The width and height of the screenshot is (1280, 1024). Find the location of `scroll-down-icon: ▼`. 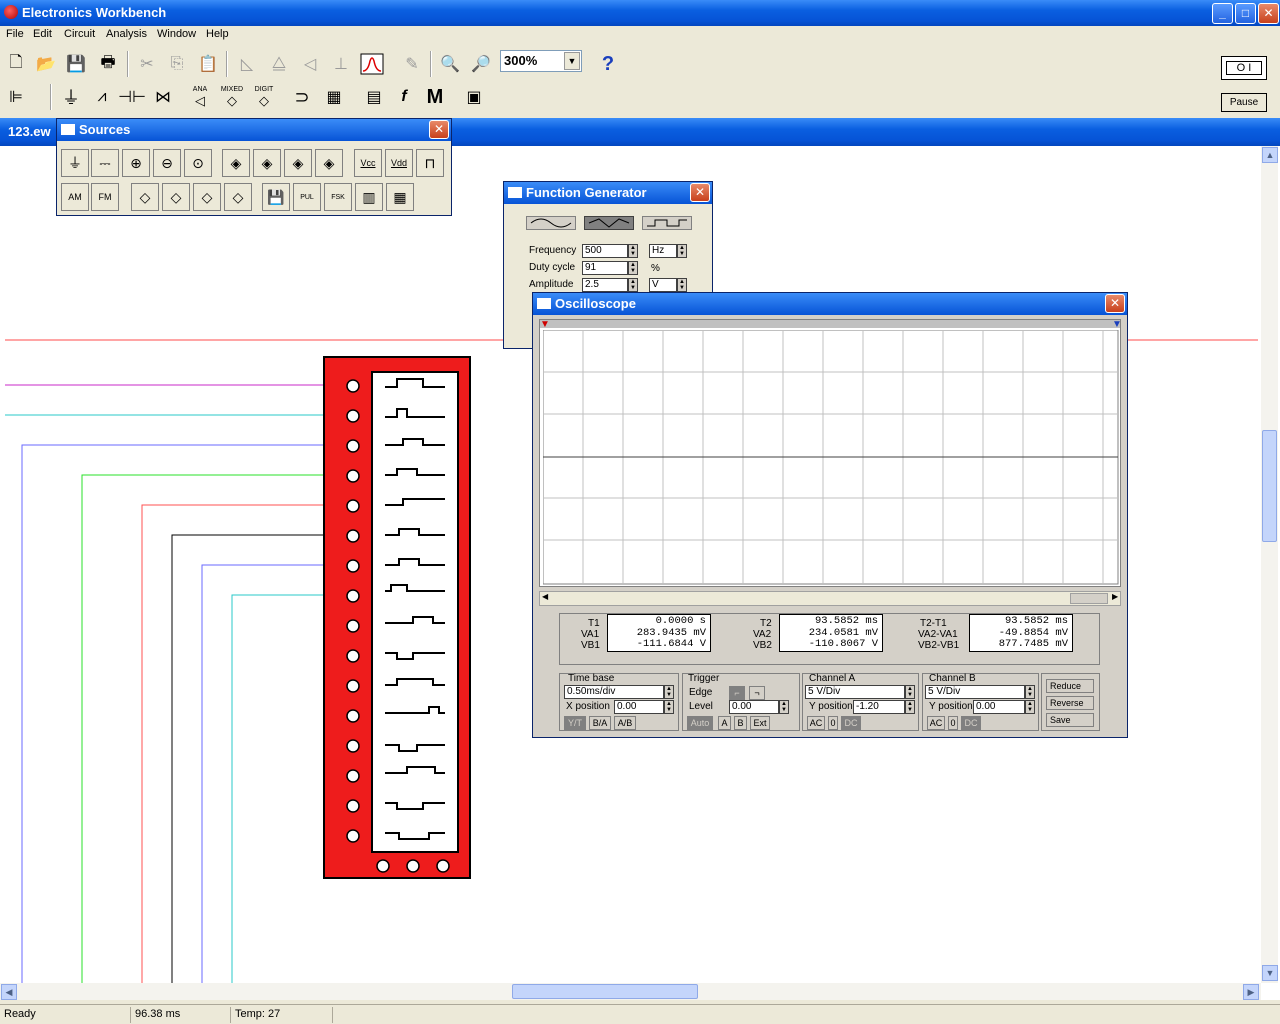

scroll-down-icon: ▼ is located at coordinates (1270, 973).